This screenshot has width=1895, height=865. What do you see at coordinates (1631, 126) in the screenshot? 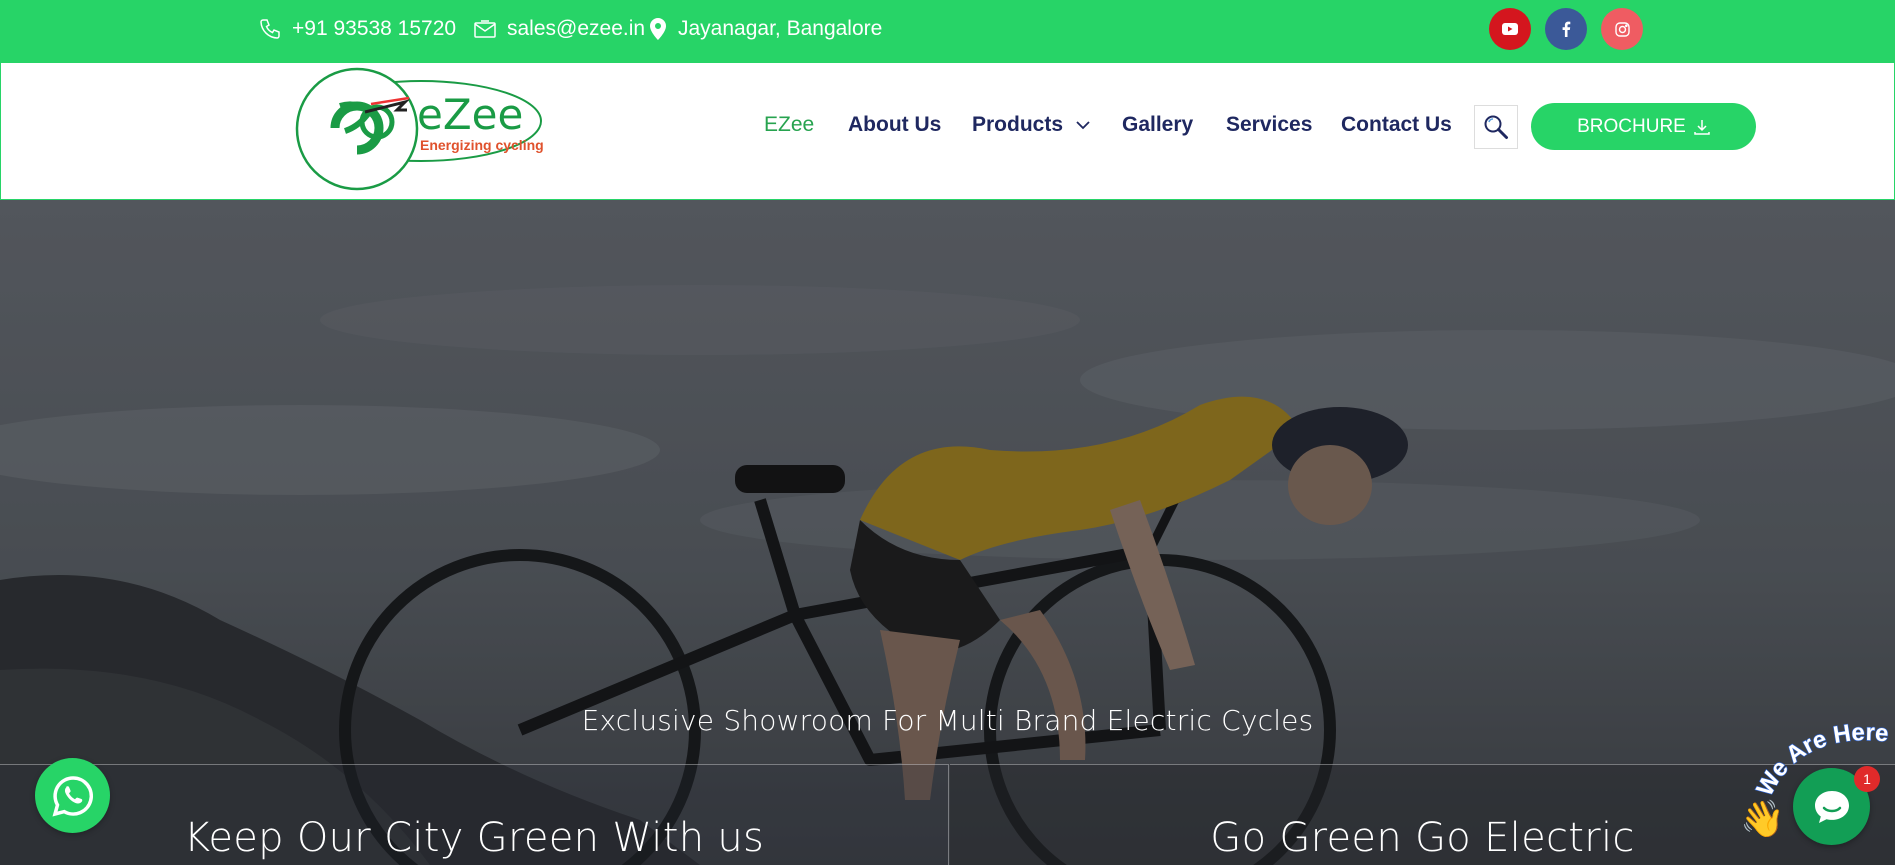
I see `brochure-label: BROCHURE` at bounding box center [1631, 126].